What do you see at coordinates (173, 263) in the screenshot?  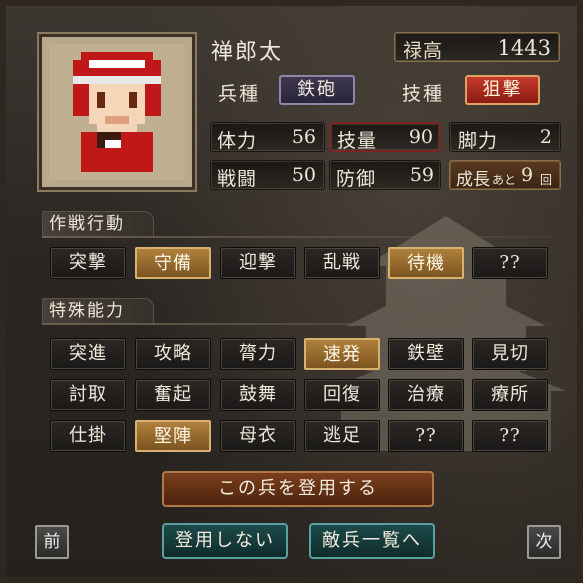 I see `tactic-button: 守備` at bounding box center [173, 263].